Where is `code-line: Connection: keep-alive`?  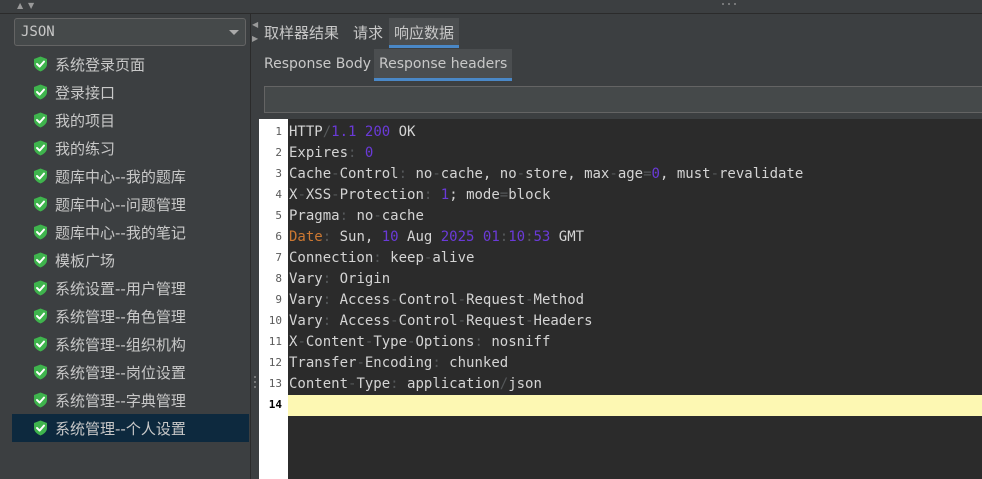 code-line: Connection: keep-alive is located at coordinates (635, 258).